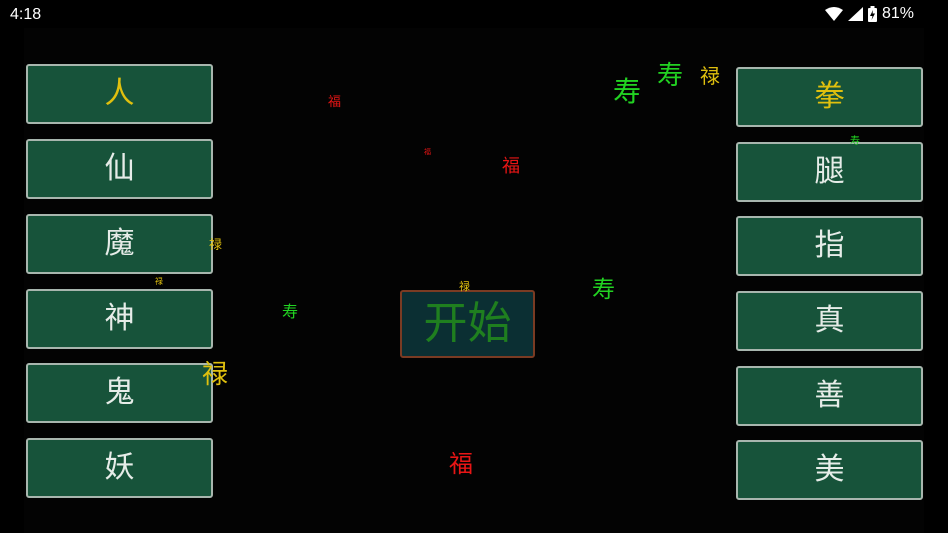 The height and width of the screenshot is (533, 948). I want to click on right-button-5: 善, so click(829, 396).